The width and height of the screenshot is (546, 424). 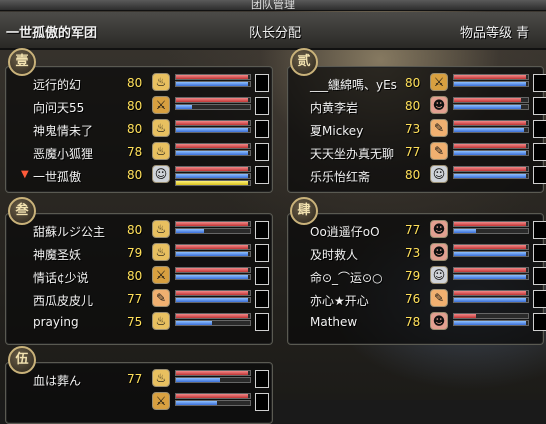 I want to click on member-name: 及时救人, so click(x=334, y=254).